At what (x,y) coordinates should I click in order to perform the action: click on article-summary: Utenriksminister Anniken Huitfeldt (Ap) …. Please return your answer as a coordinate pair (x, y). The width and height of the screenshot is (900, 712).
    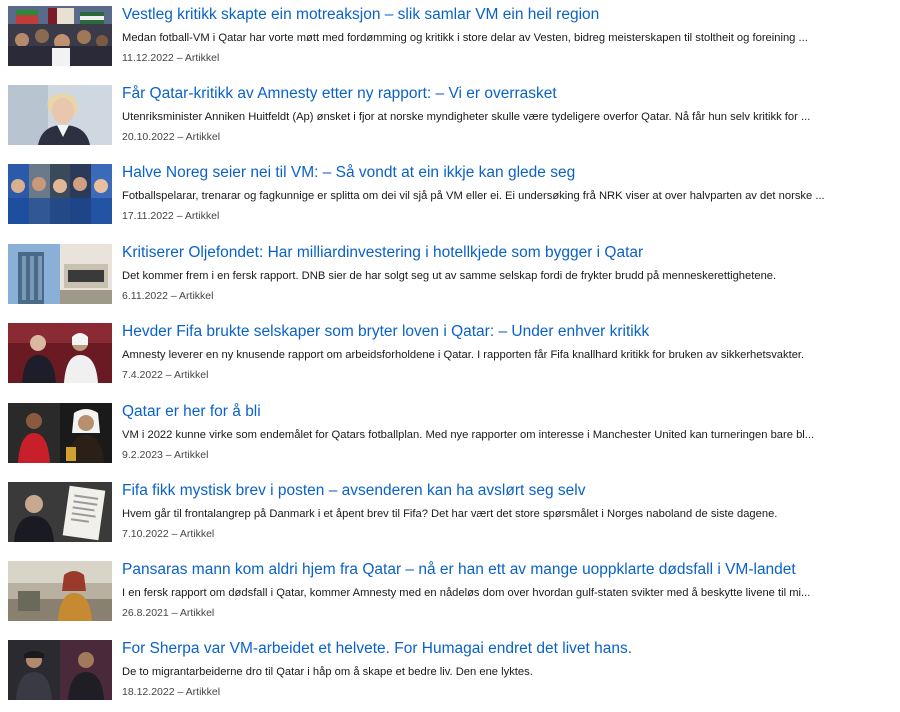
    Looking at the image, I should click on (466, 117).